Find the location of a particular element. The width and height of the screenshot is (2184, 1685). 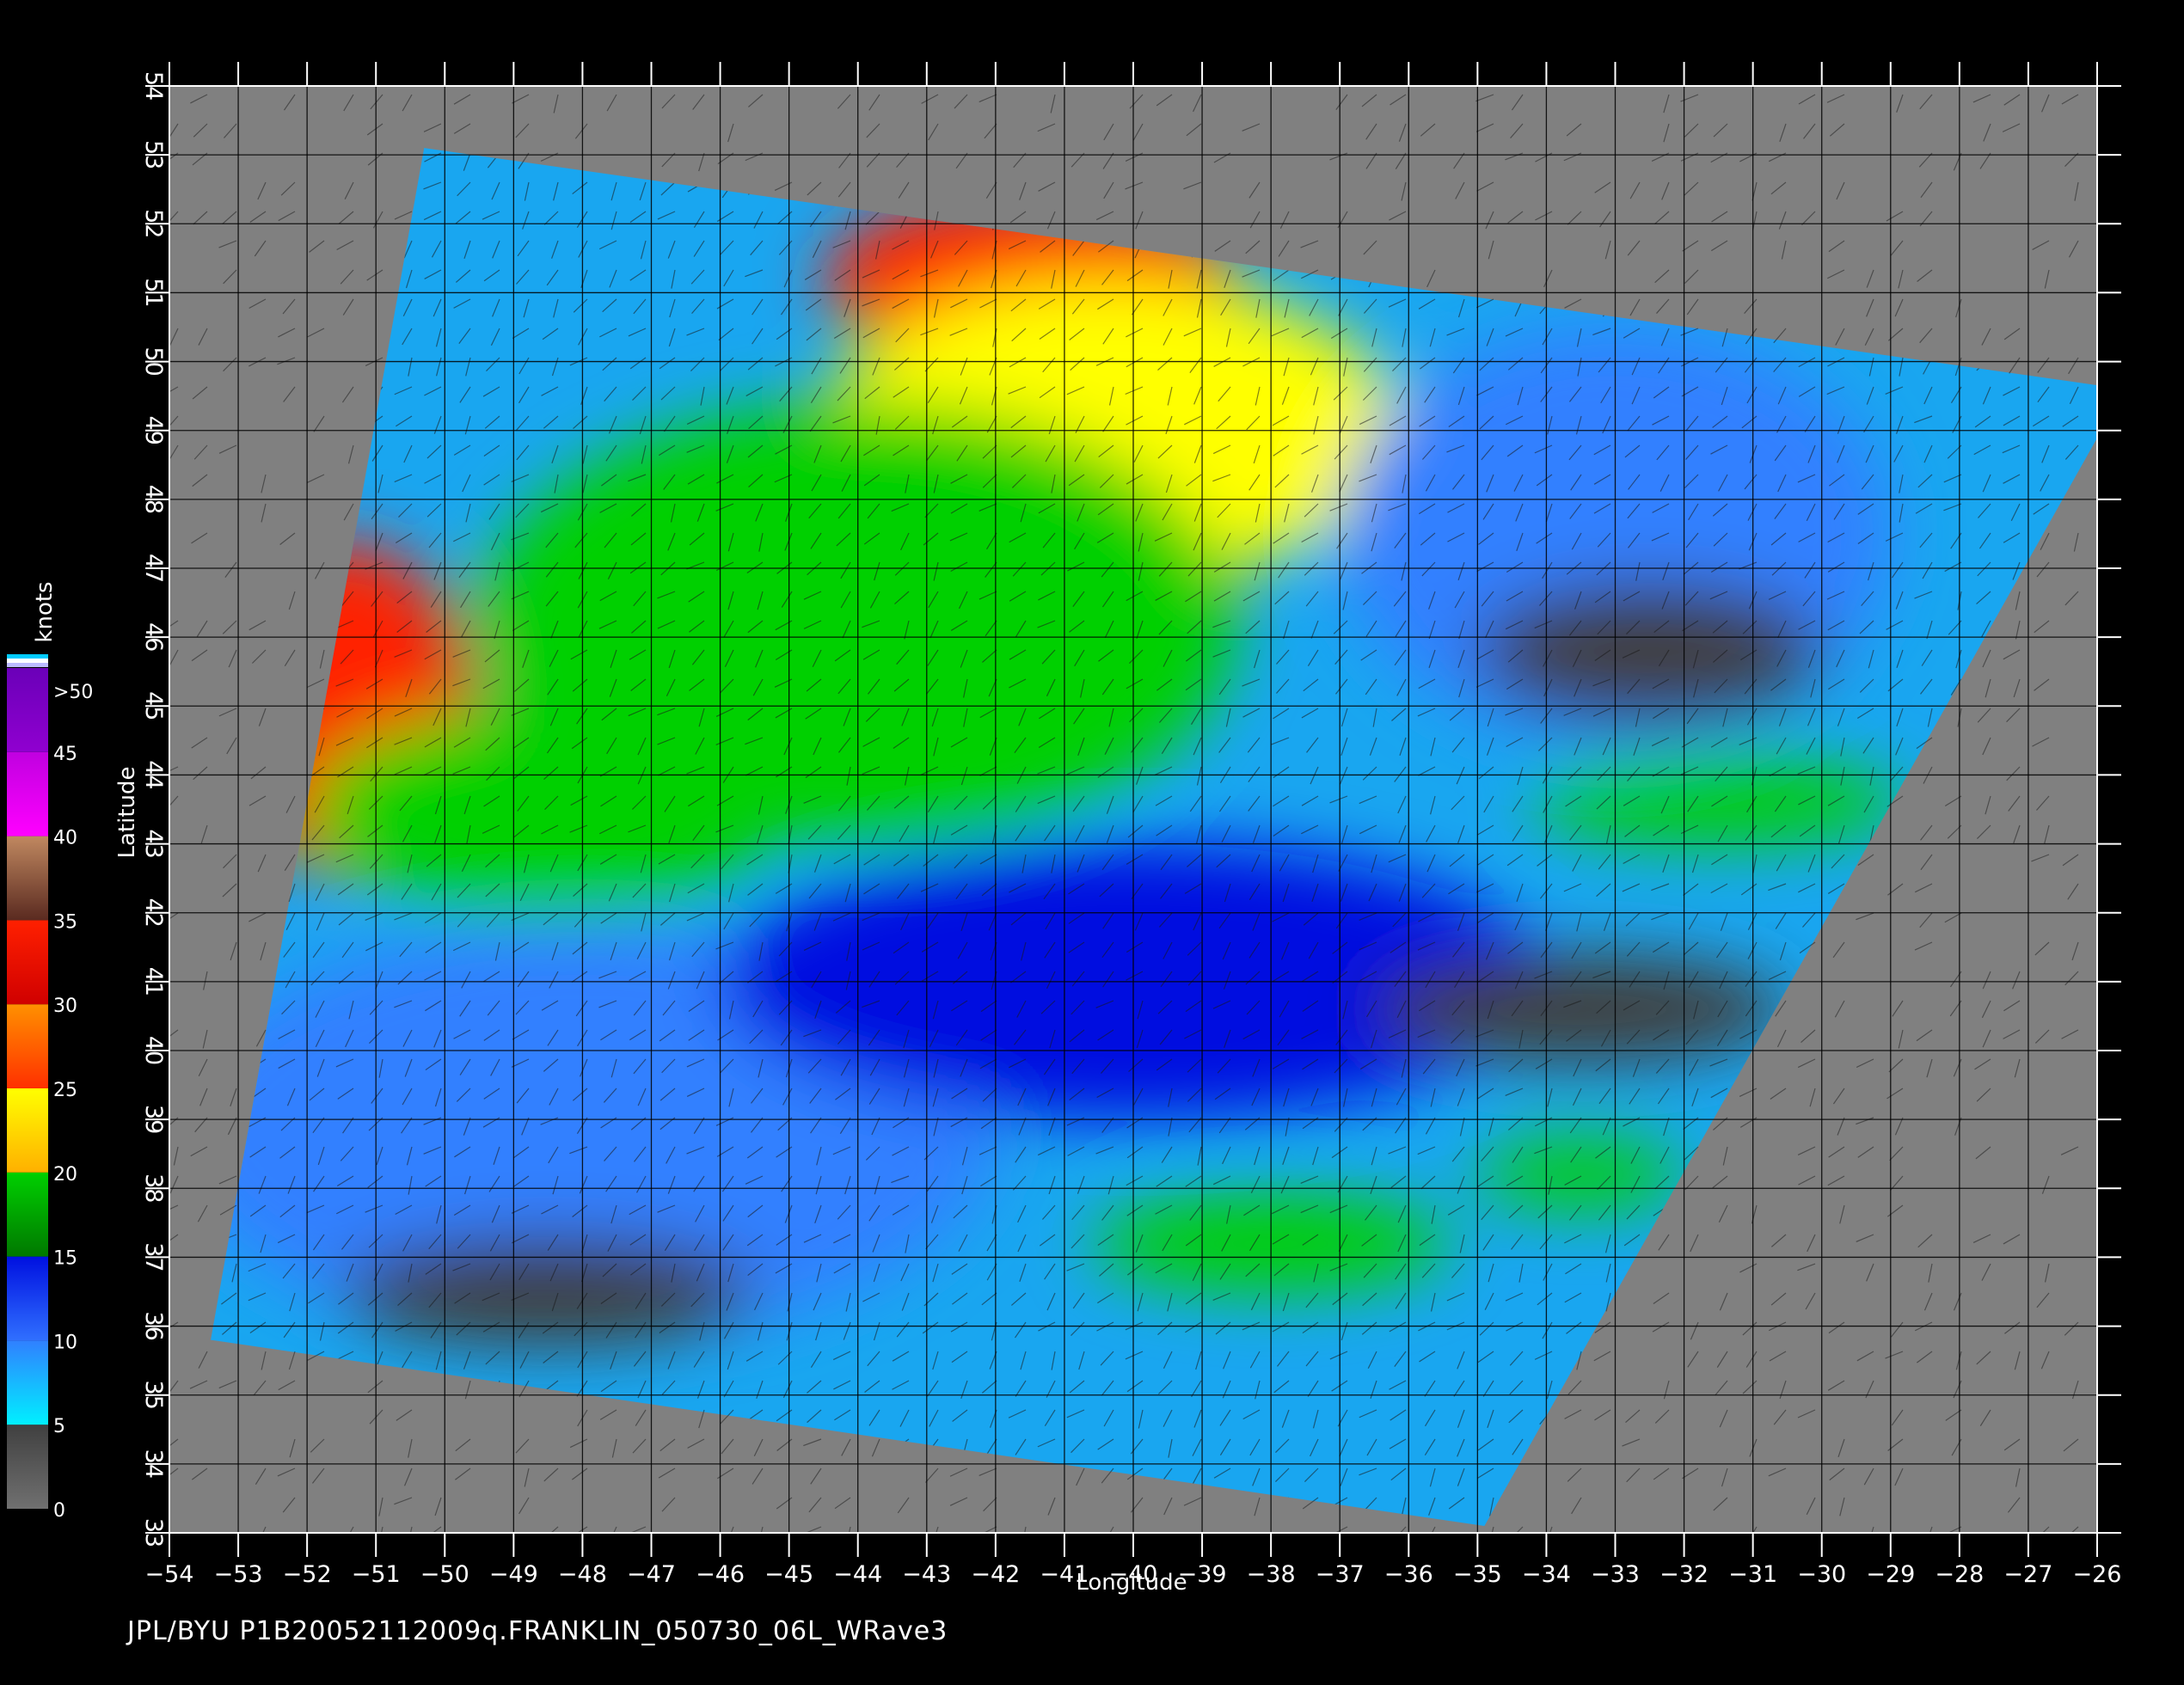

latitude-tick-label: 36 is located at coordinates (153, 1325).